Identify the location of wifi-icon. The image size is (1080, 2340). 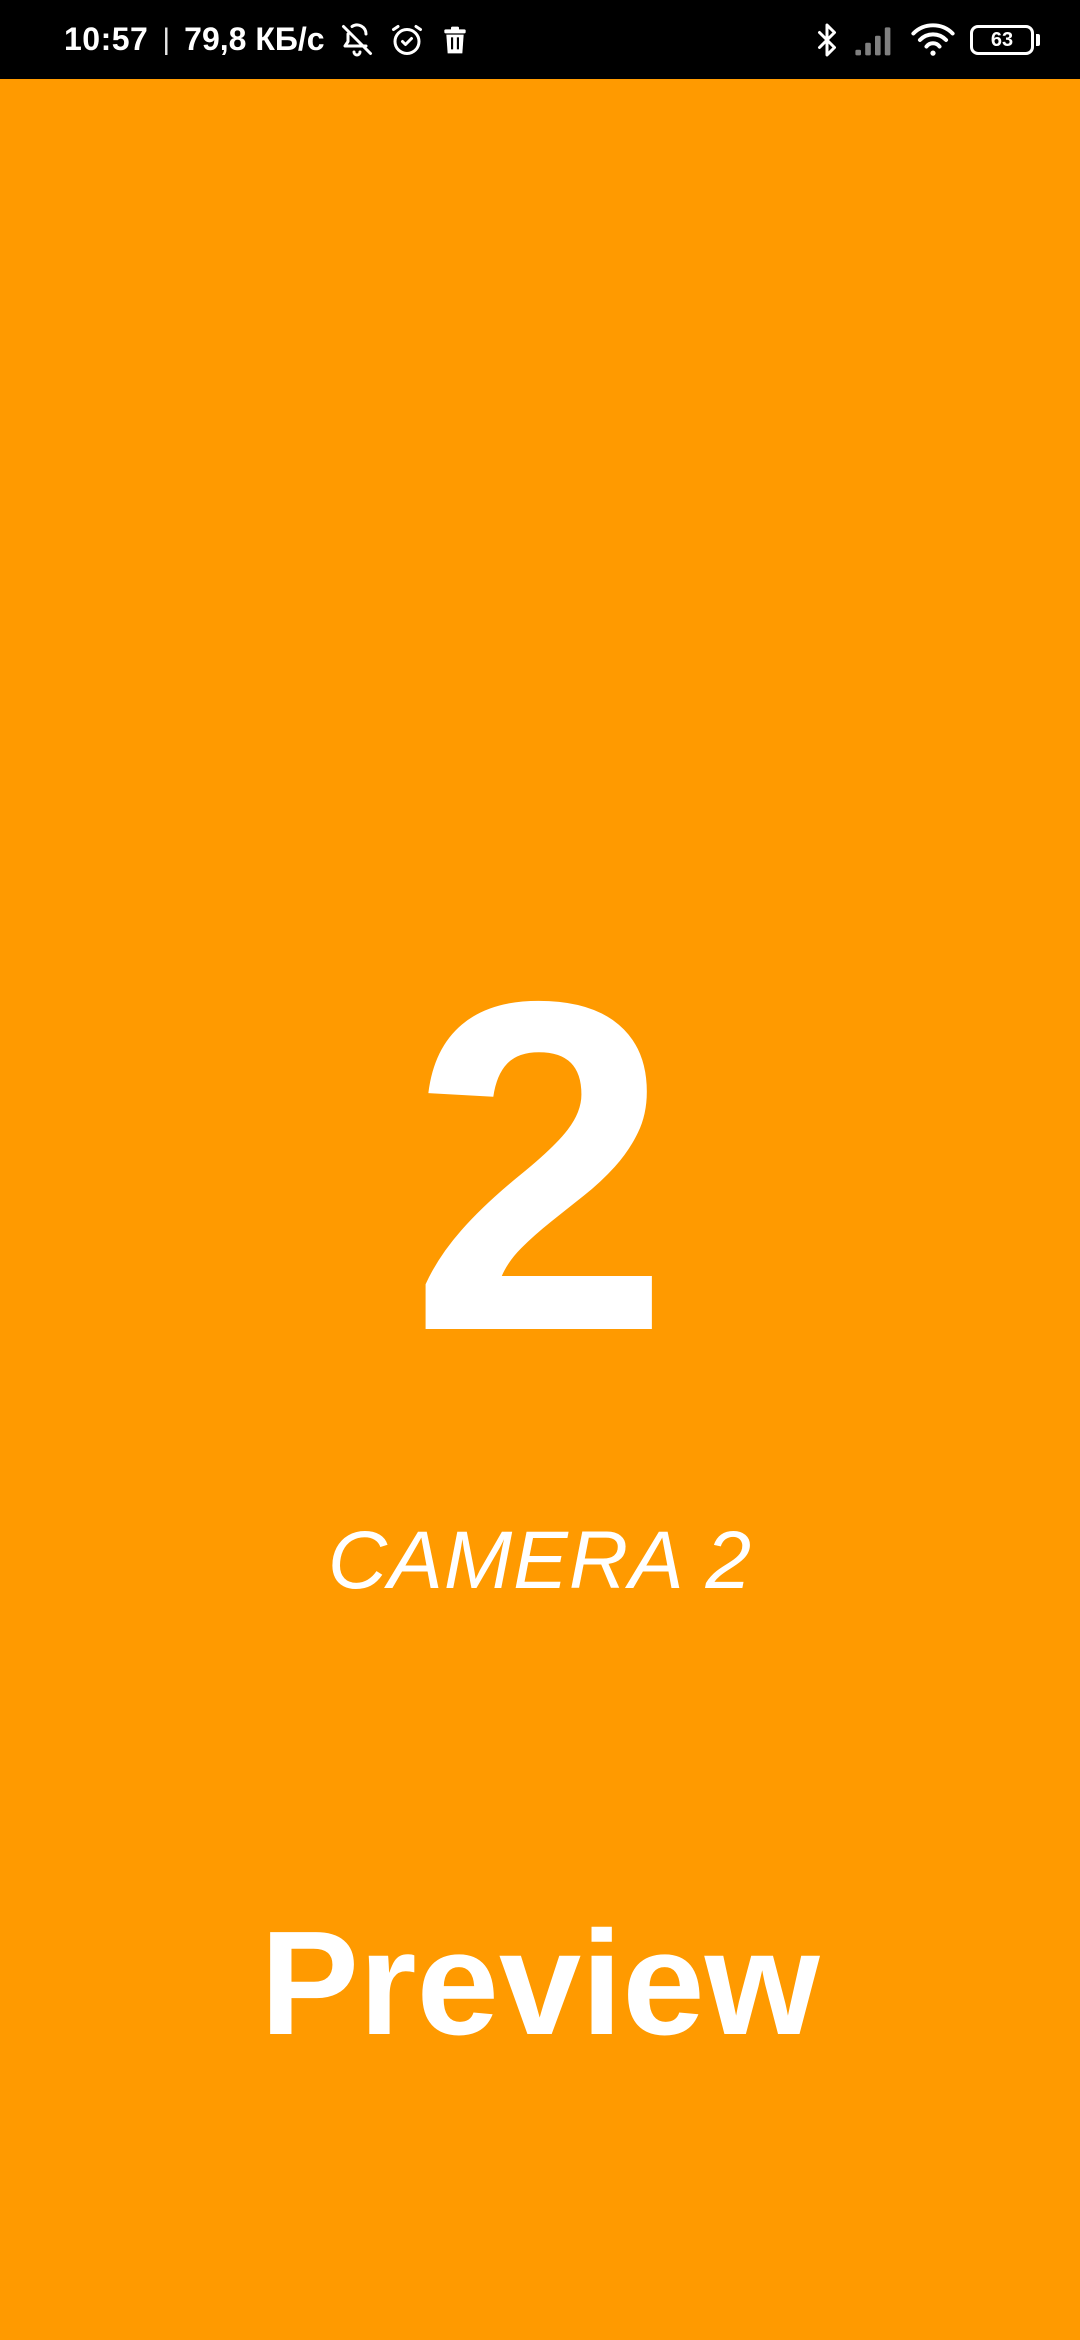
(933, 40).